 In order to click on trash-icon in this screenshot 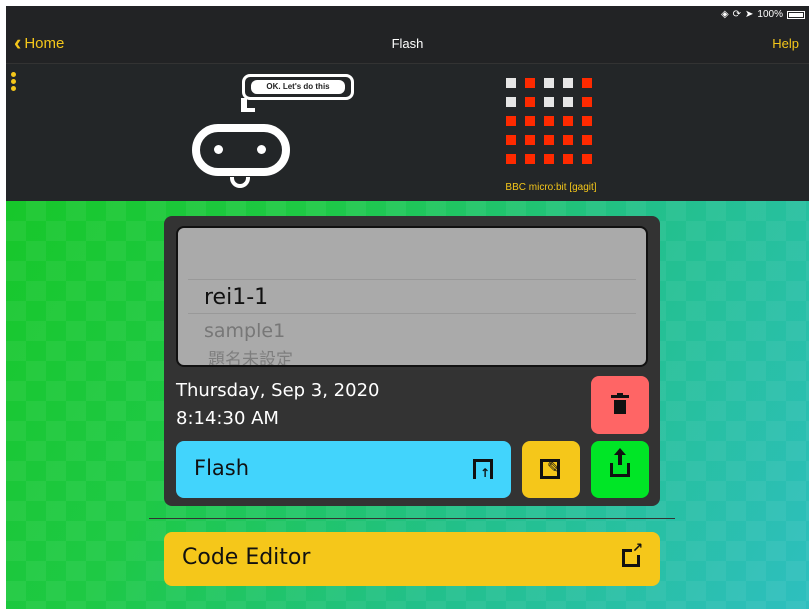, I will do `click(620, 403)`.